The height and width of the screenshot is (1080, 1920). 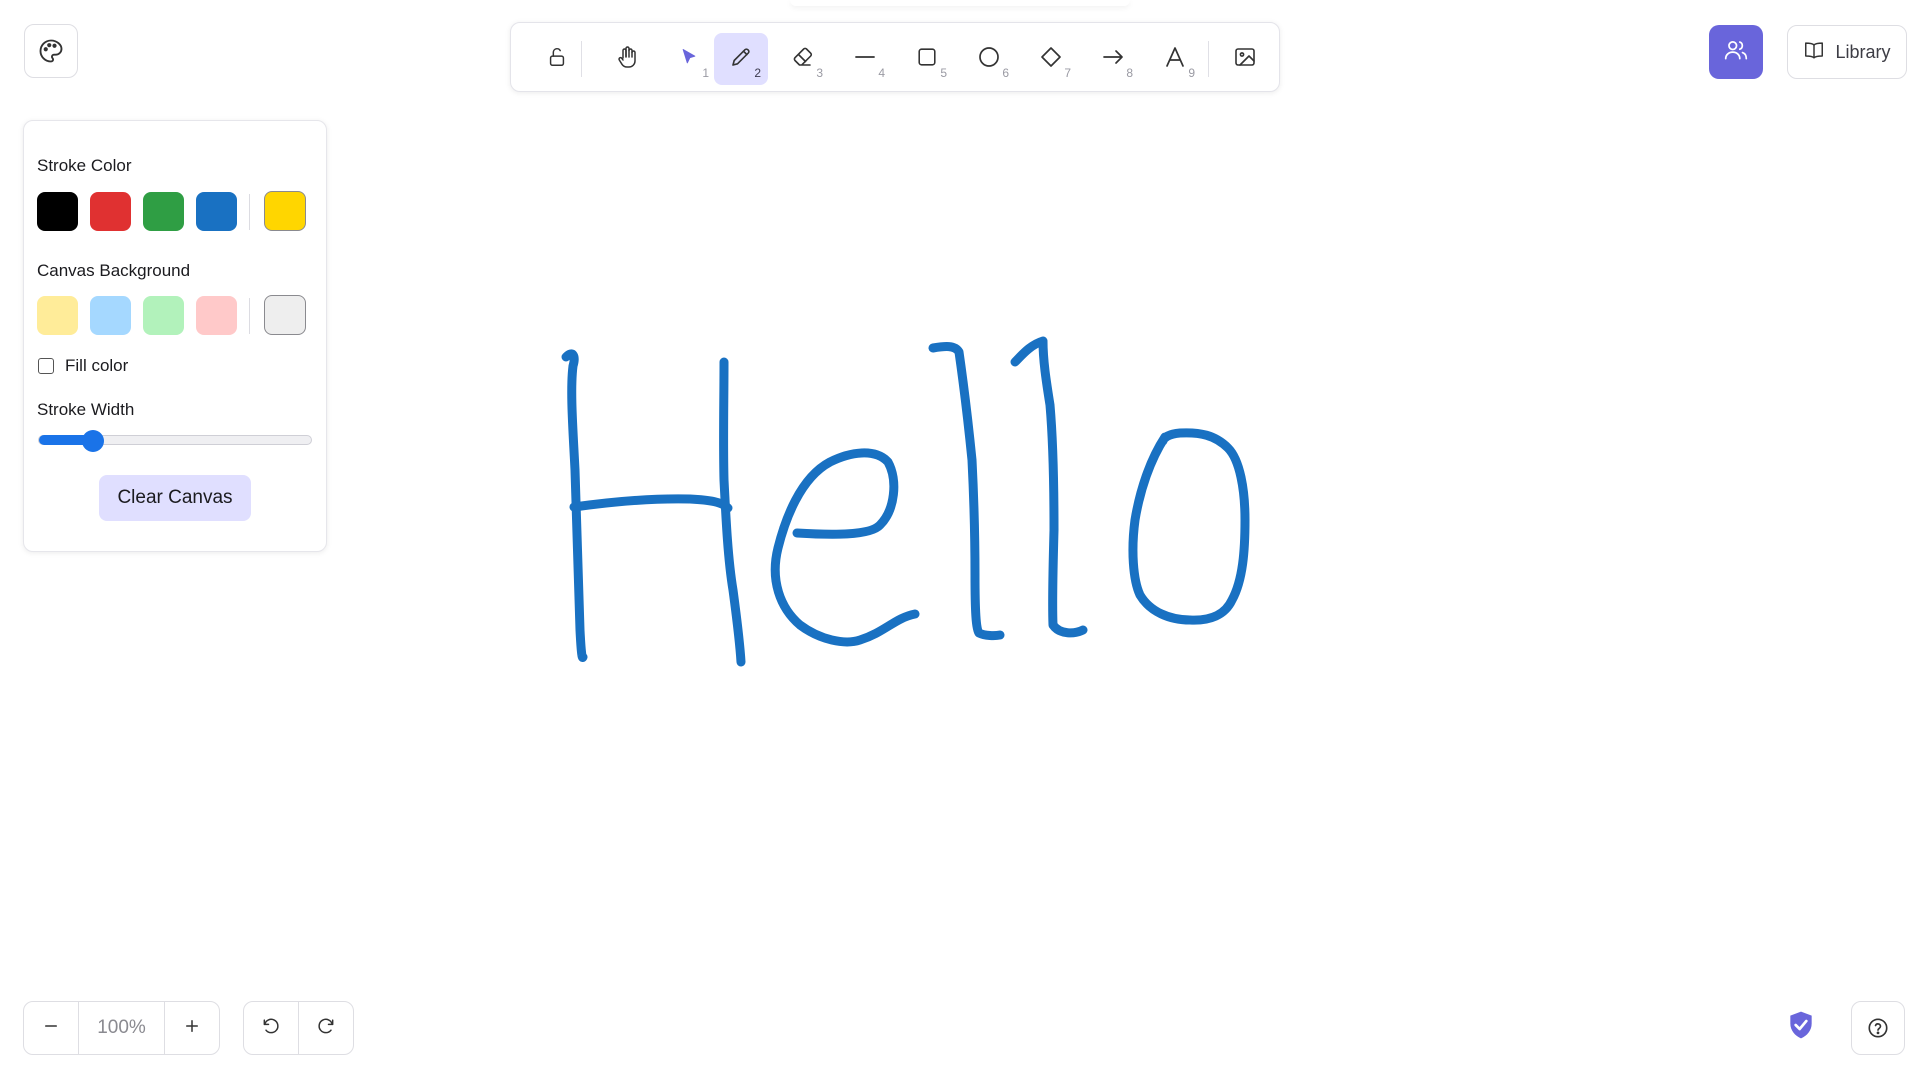 I want to click on plus-icon, so click(x=192, y=1028).